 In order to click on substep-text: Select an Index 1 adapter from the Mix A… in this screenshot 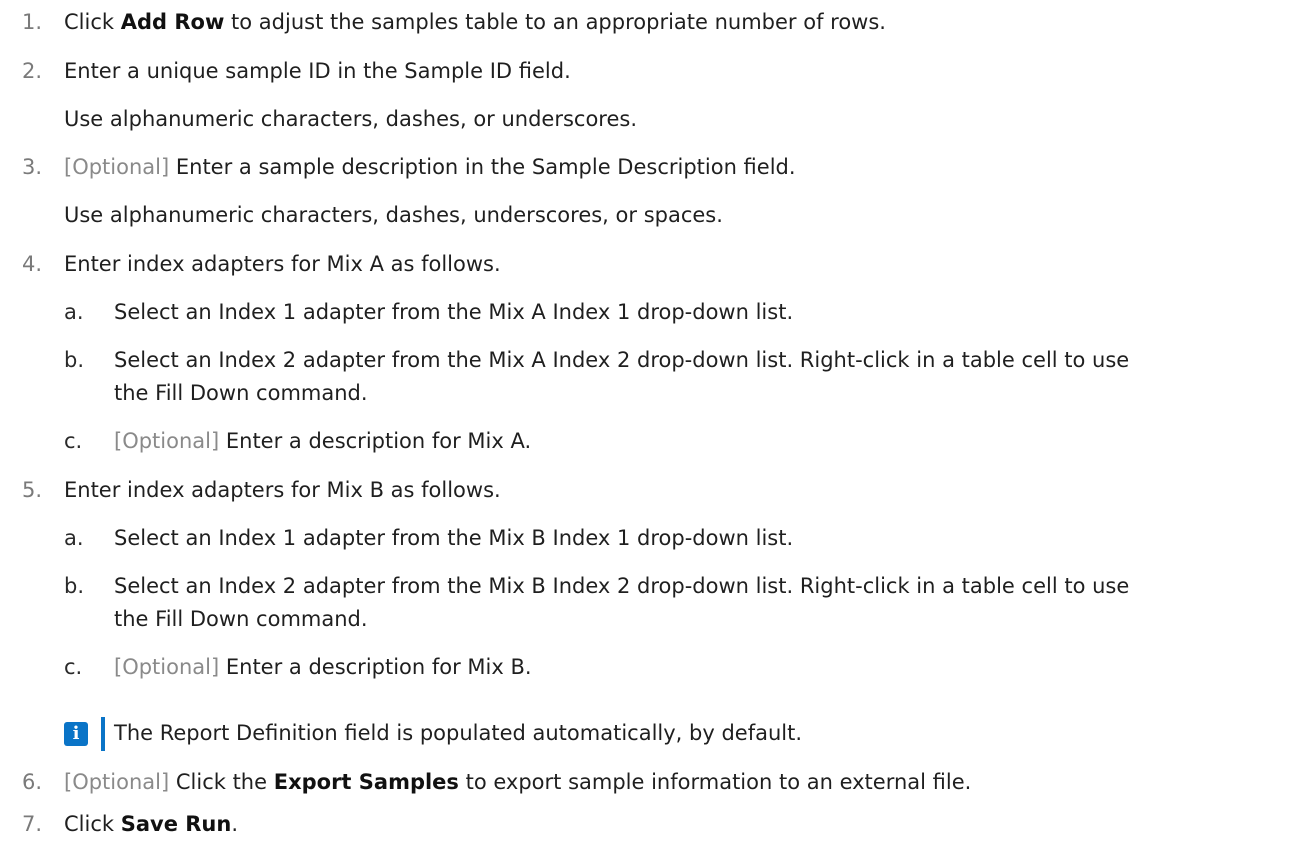, I will do `click(454, 312)`.